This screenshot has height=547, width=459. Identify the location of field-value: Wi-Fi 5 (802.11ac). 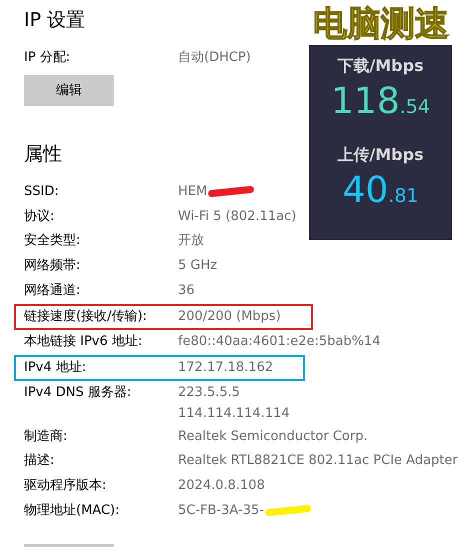
(237, 216).